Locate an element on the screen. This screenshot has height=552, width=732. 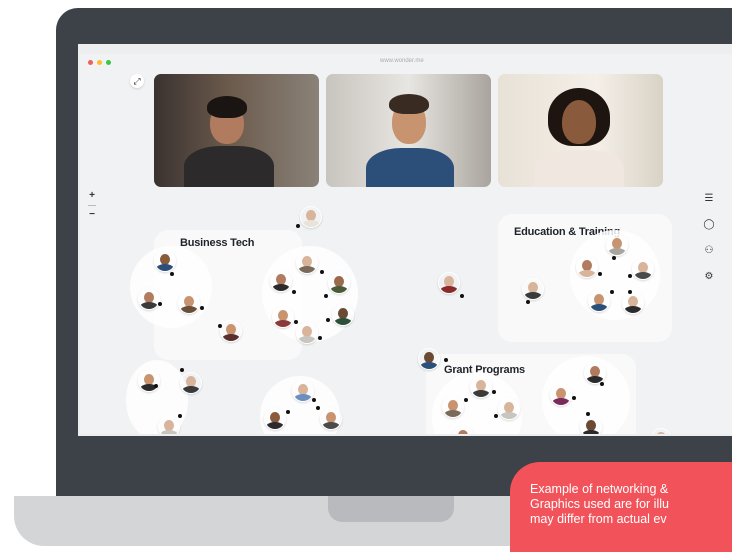
expand-arrows-icon: ⤢ is located at coordinates (137, 81).